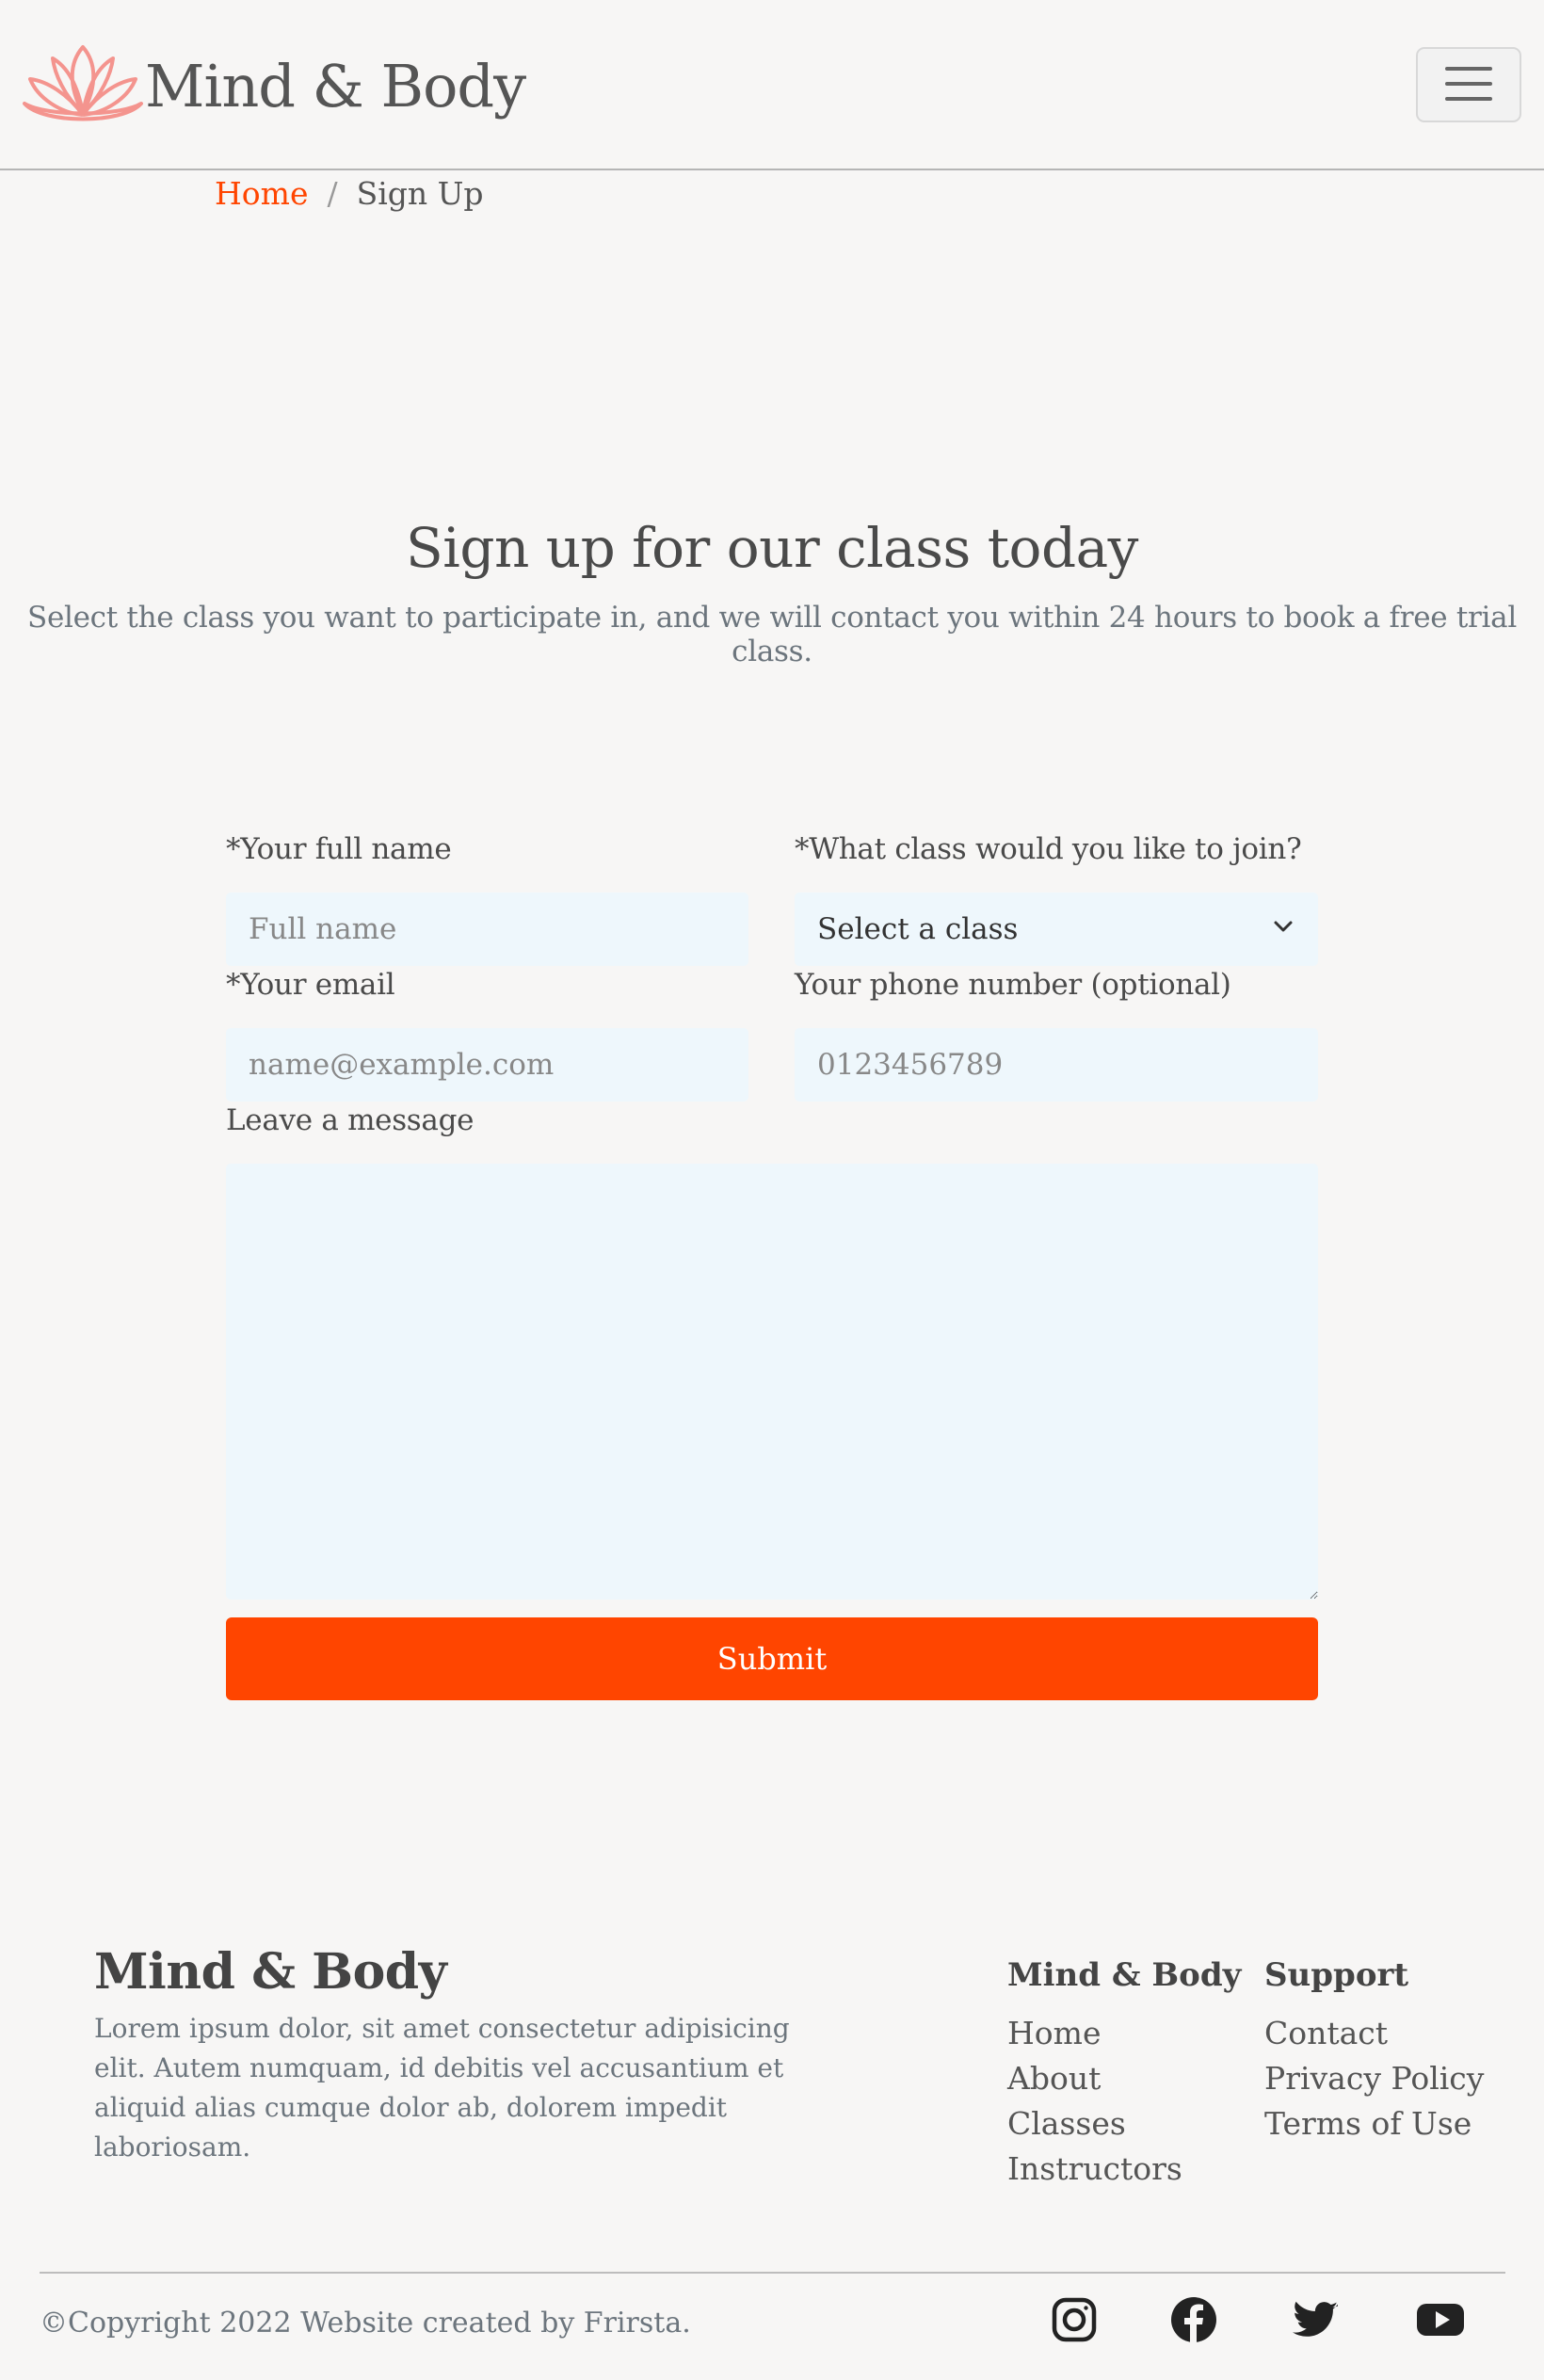 Image resolution: width=1544 pixels, height=2380 pixels. What do you see at coordinates (1056, 1065) in the screenshot?
I see `phone-input` at bounding box center [1056, 1065].